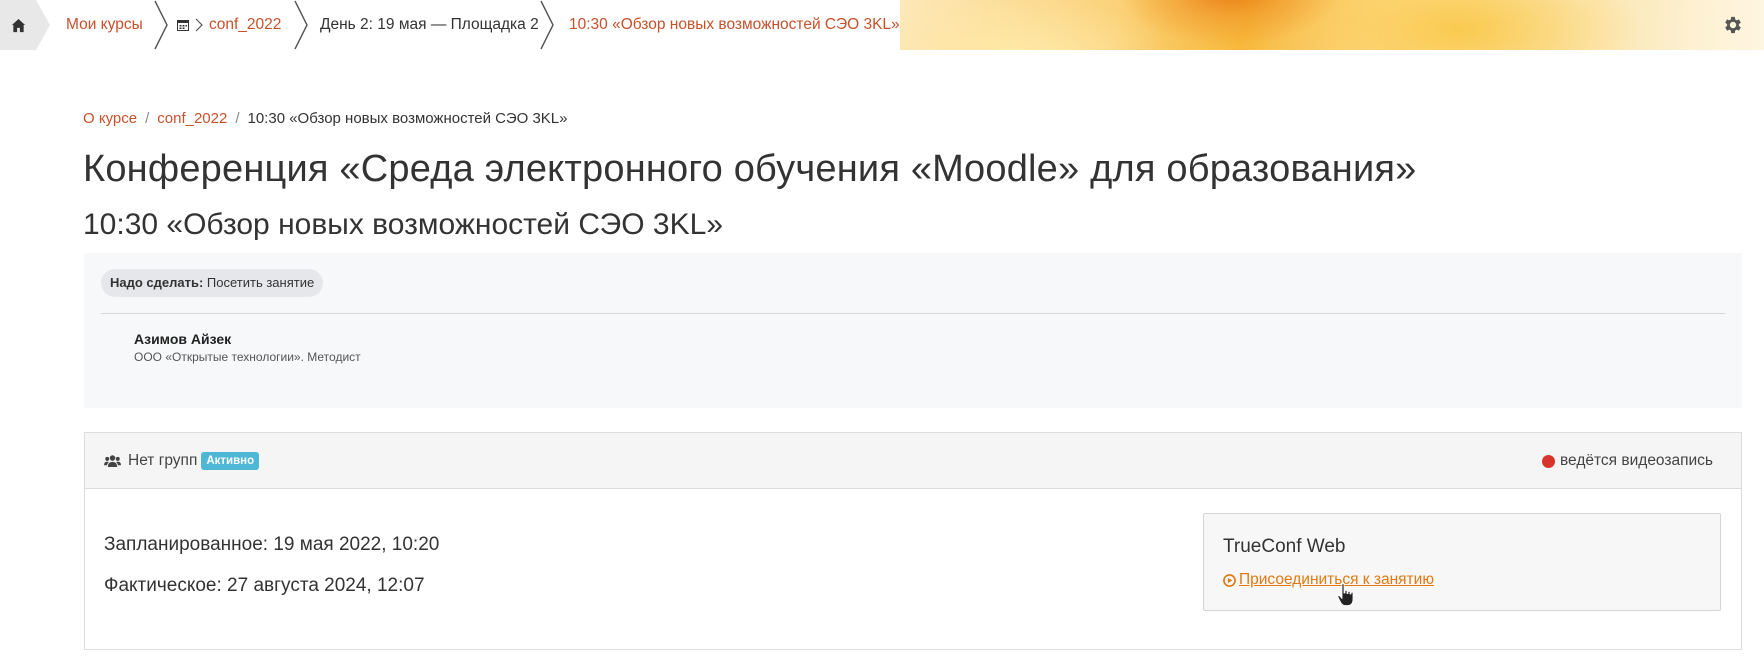  Describe the element at coordinates (183, 339) in the screenshot. I see `speaker-name: Азимов Айзек` at that location.